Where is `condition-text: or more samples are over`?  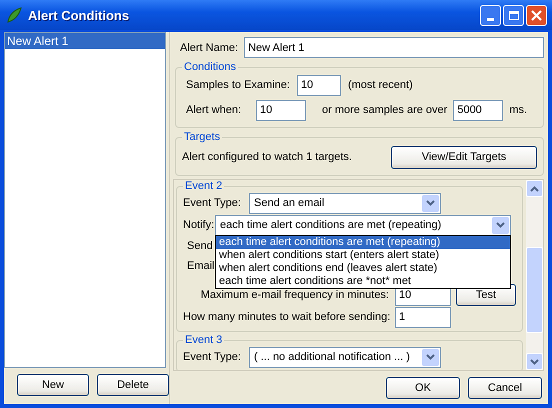 condition-text: or more samples are over is located at coordinates (385, 110).